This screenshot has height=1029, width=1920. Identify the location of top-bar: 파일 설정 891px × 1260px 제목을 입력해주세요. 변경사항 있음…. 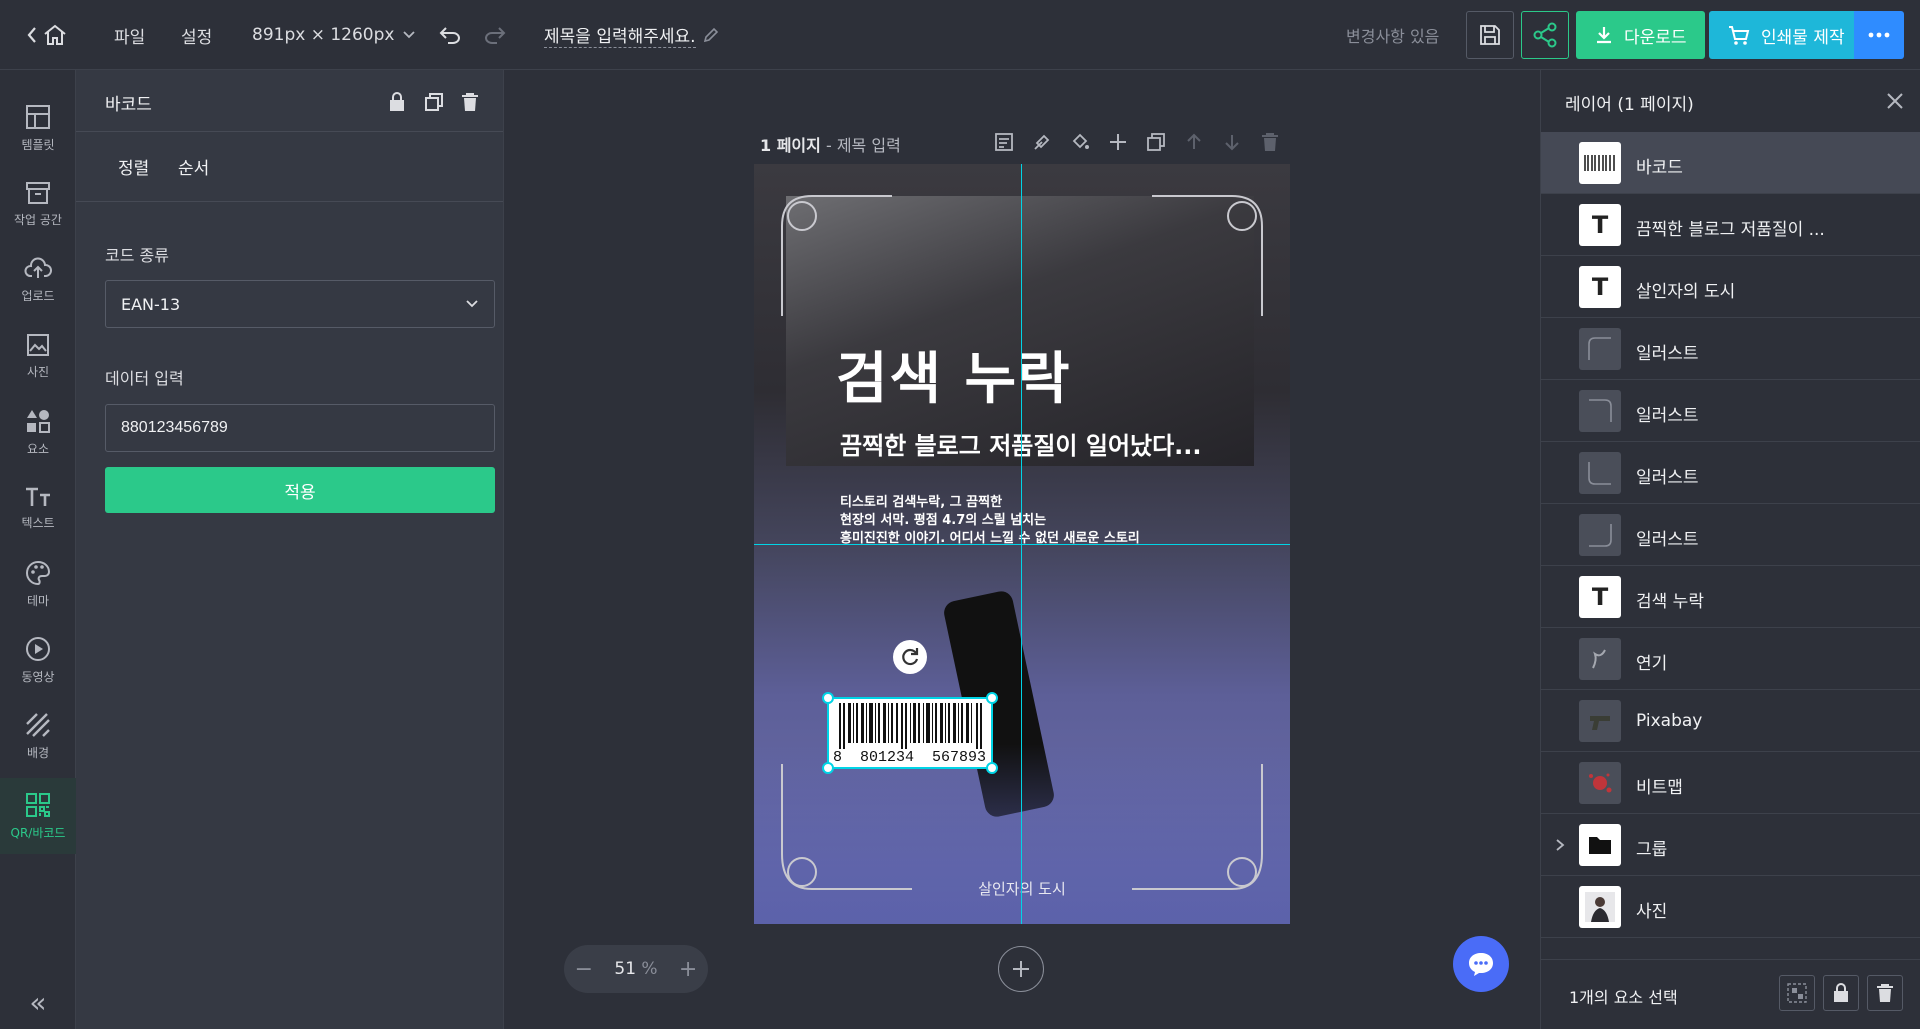
(960, 35).